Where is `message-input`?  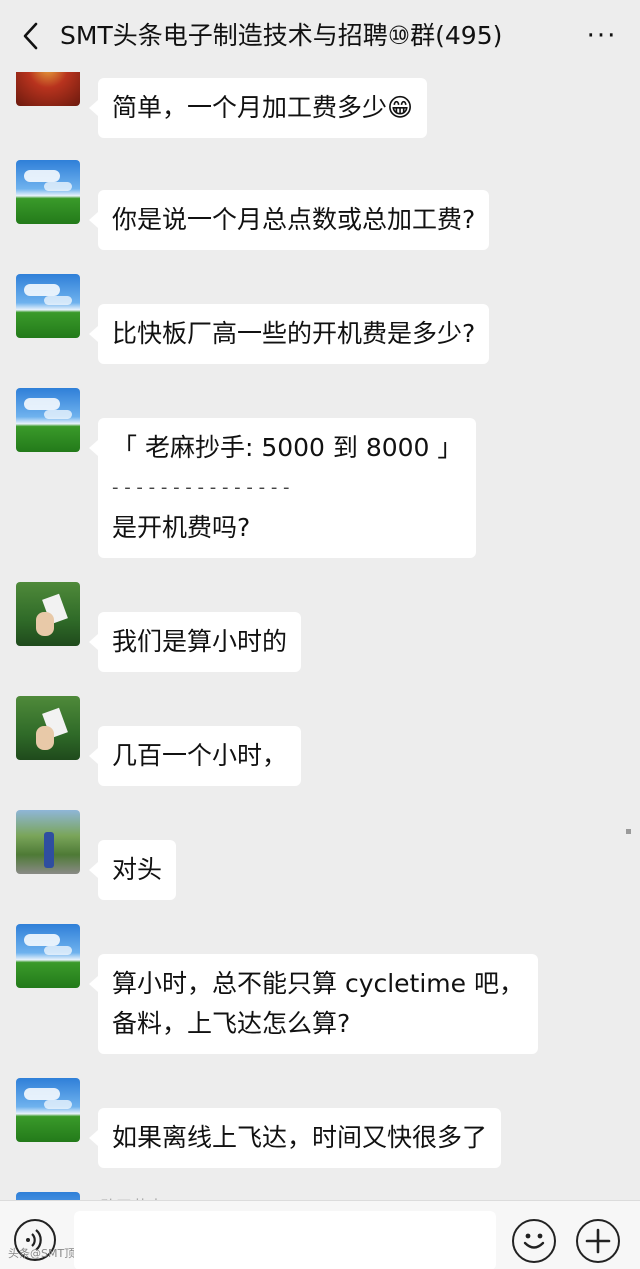 message-input is located at coordinates (285, 1240).